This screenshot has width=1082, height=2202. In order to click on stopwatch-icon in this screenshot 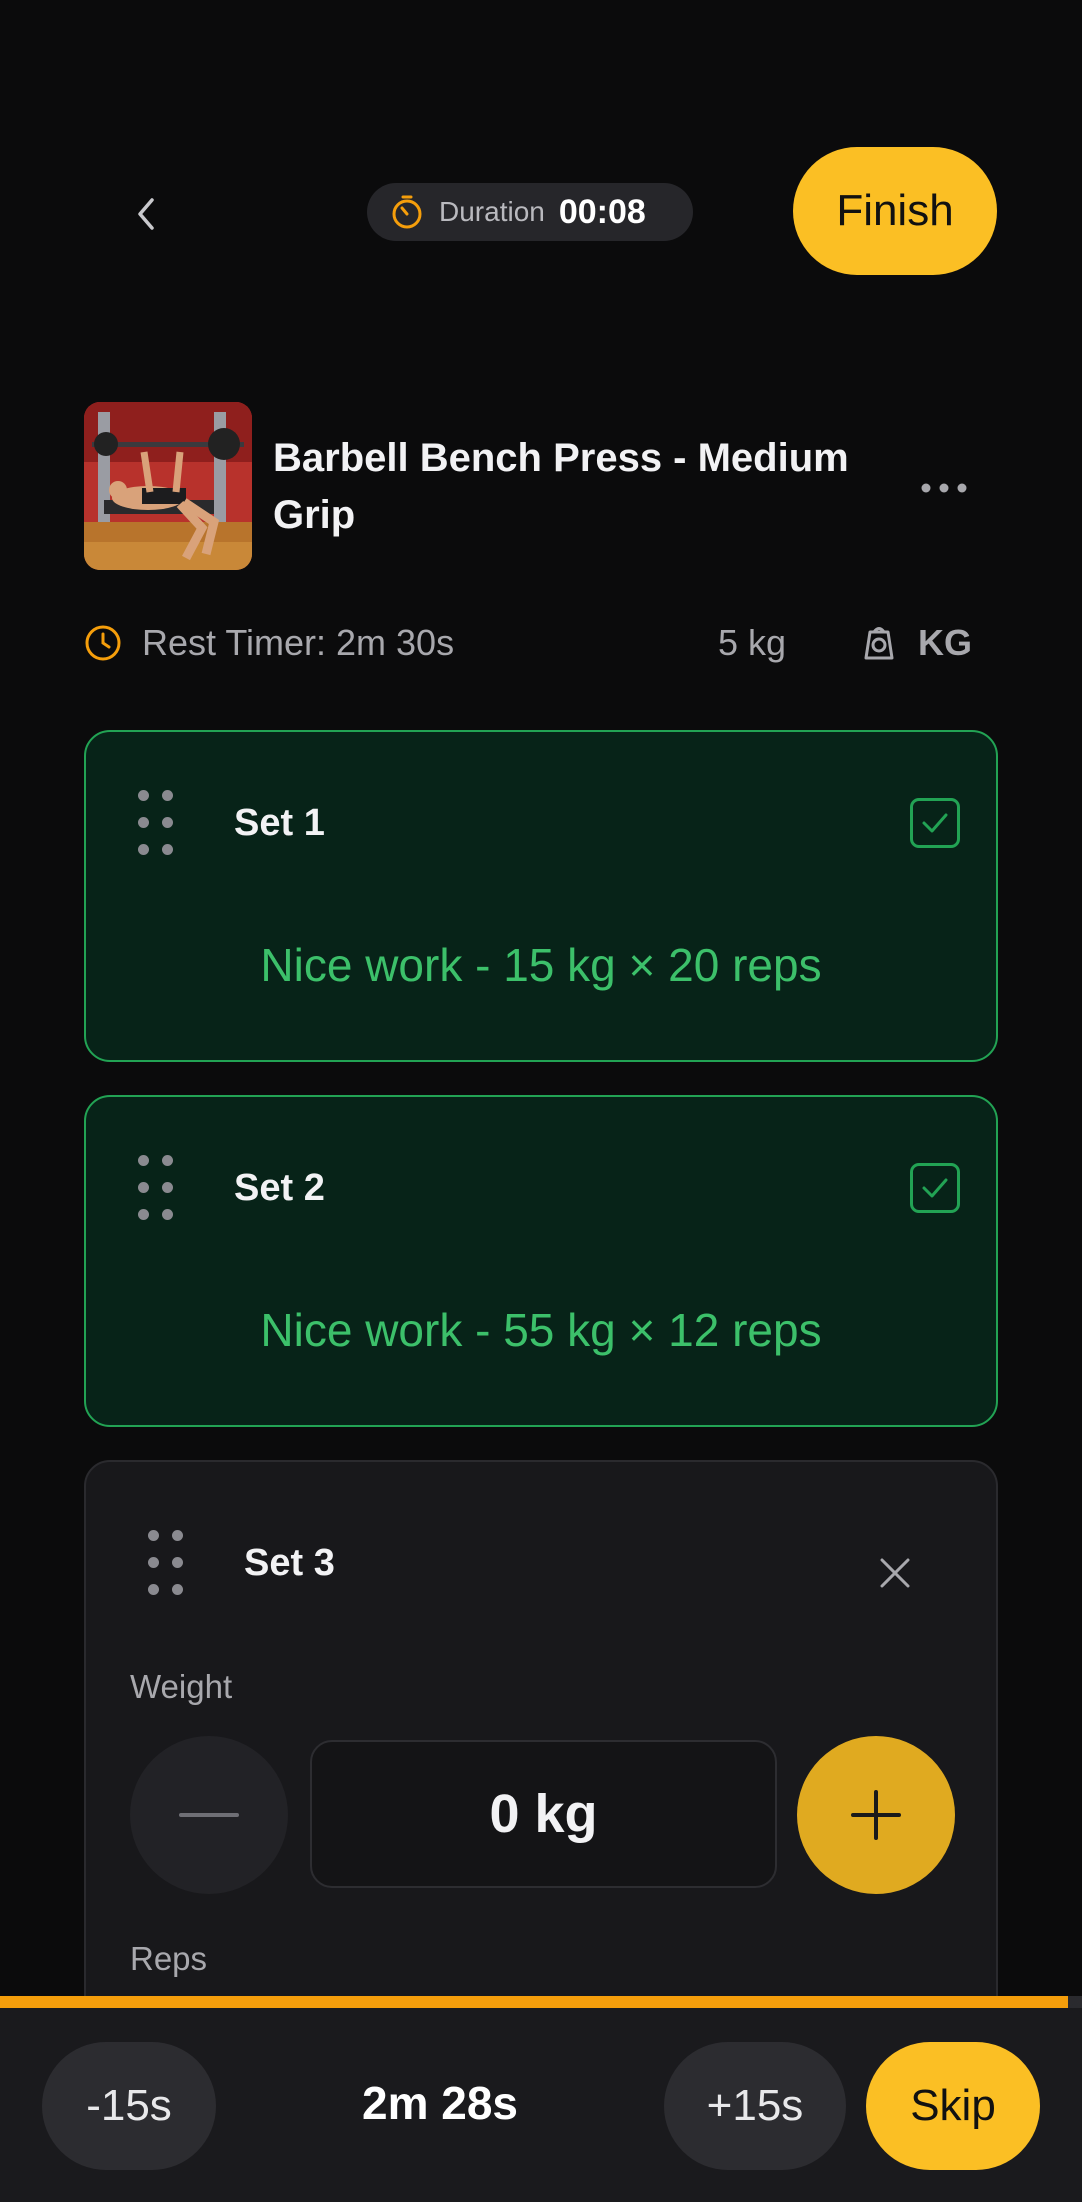, I will do `click(407, 212)`.